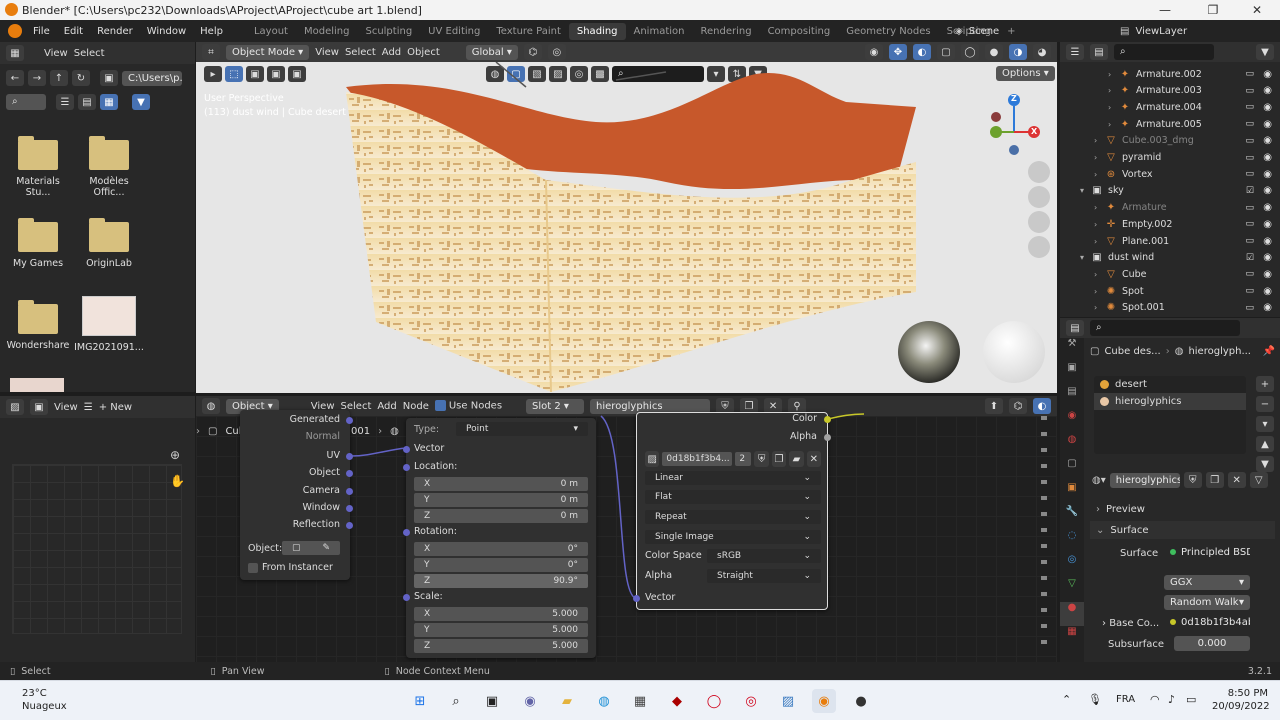 The image size is (1280, 720). I want to click on editor-type-icon: ▤, so click(1075, 328).